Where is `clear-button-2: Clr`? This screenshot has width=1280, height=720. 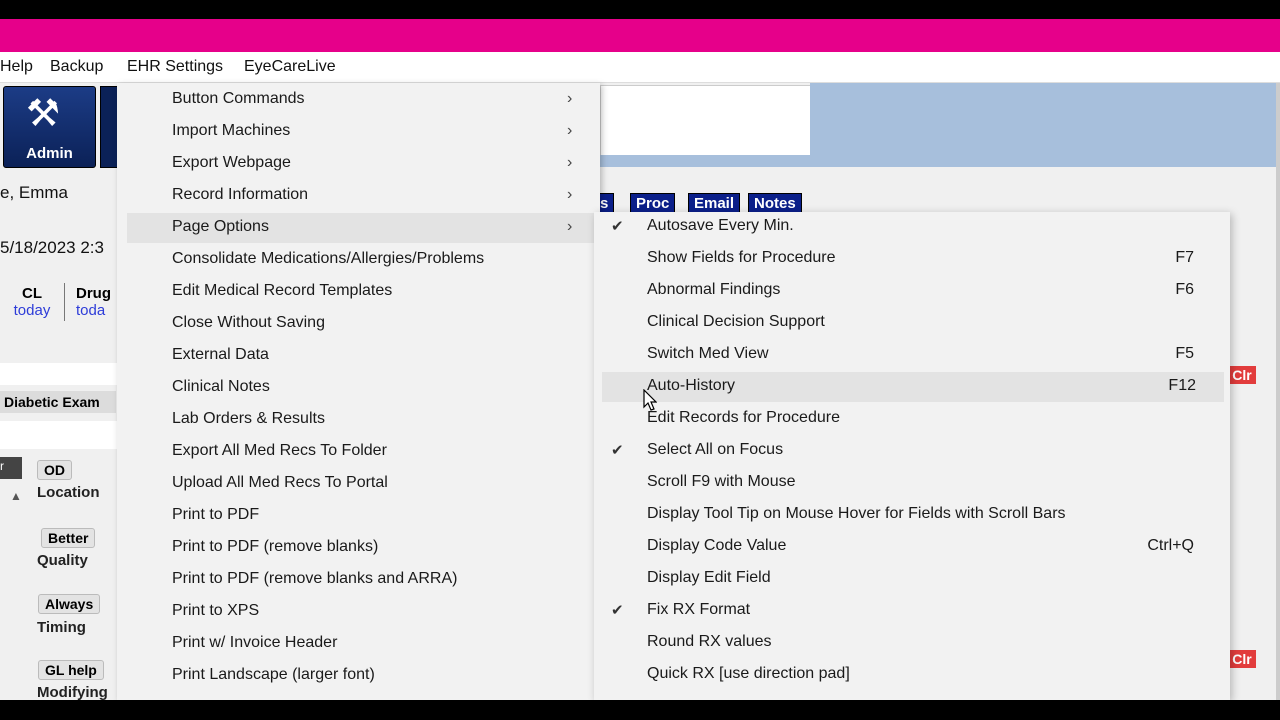
clear-button-2: Clr is located at coordinates (1242, 659).